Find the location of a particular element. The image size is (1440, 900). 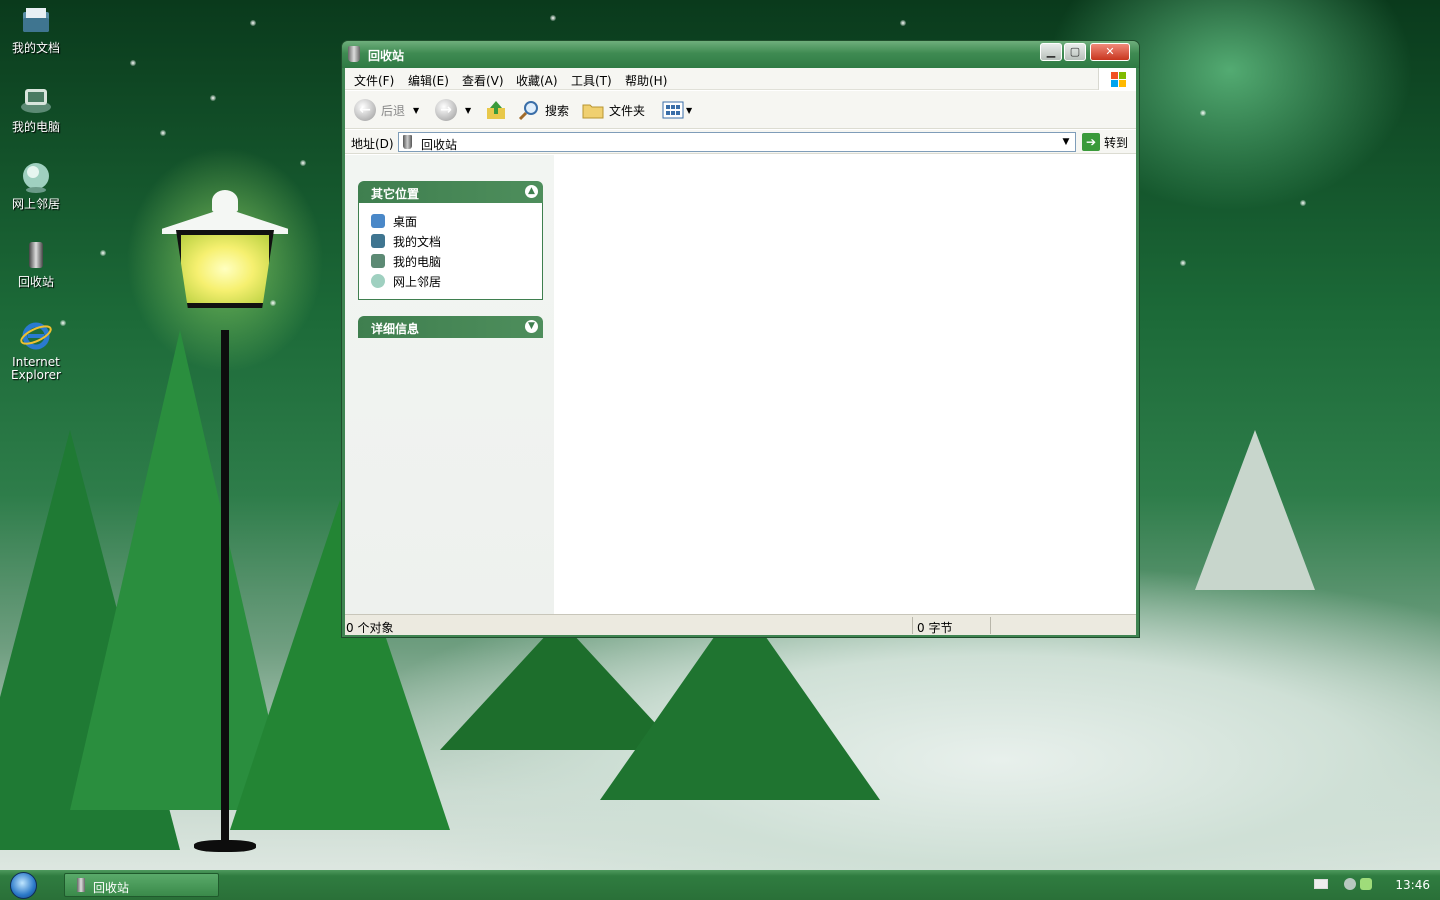

panel-title: 其它位置 is located at coordinates (395, 194).